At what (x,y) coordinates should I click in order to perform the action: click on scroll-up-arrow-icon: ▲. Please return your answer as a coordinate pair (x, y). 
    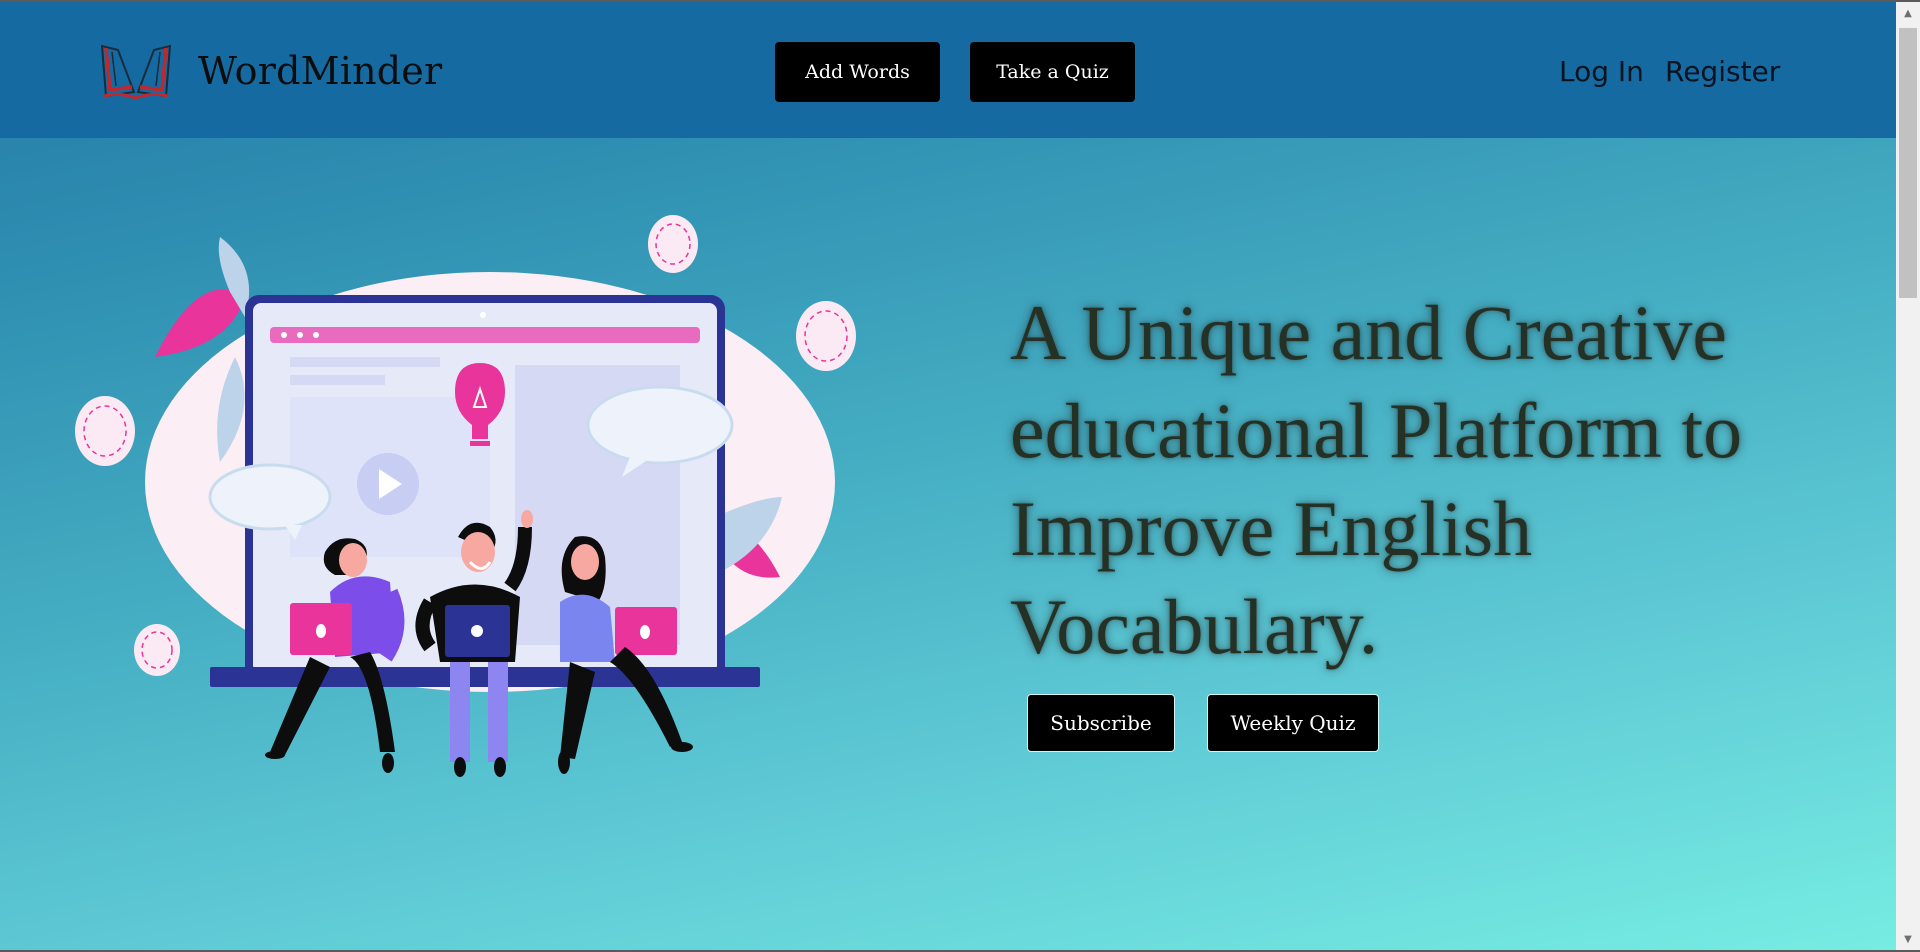
    Looking at the image, I should click on (1908, 13).